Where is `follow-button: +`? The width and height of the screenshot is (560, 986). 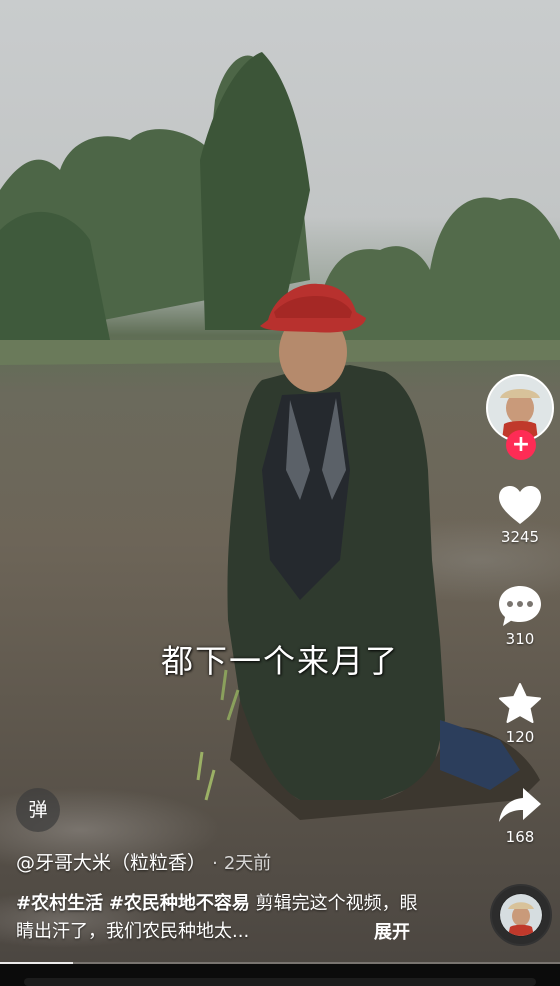 follow-button: + is located at coordinates (521, 445).